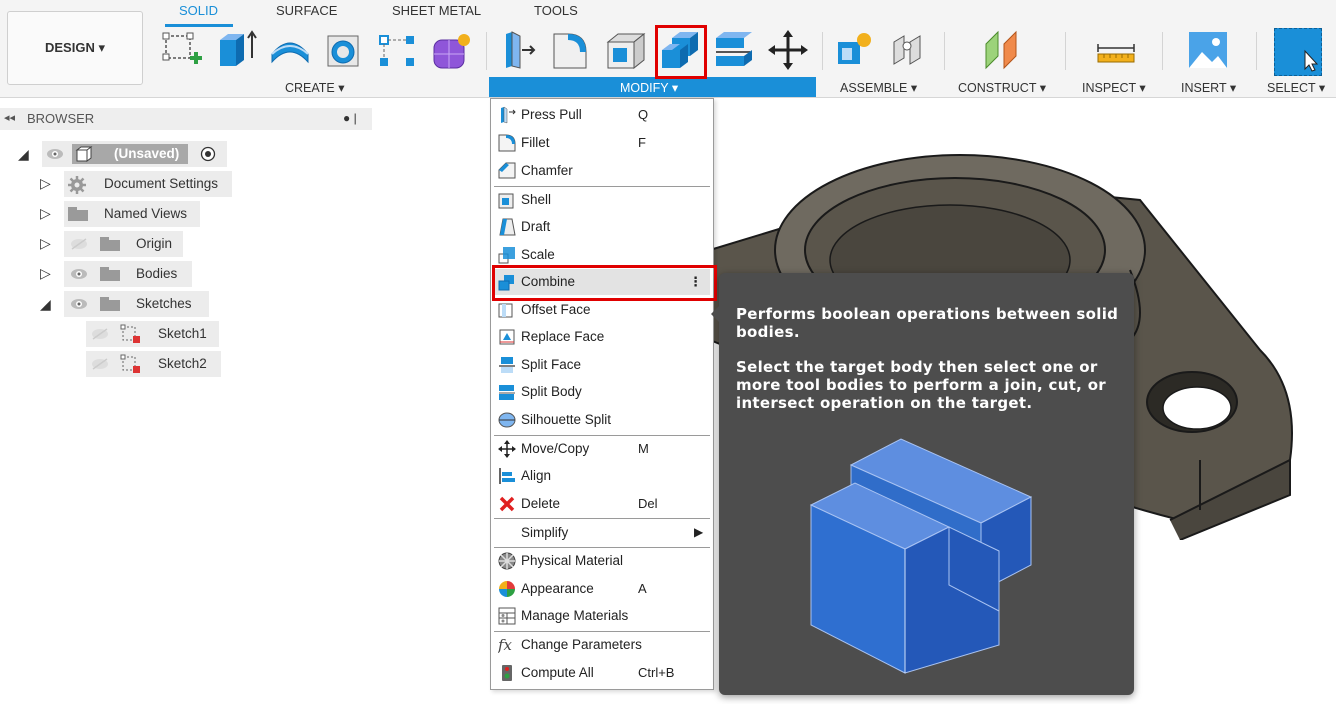 The height and width of the screenshot is (704, 1336). I want to click on tree-item-bodies: Bodies, so click(128, 274).